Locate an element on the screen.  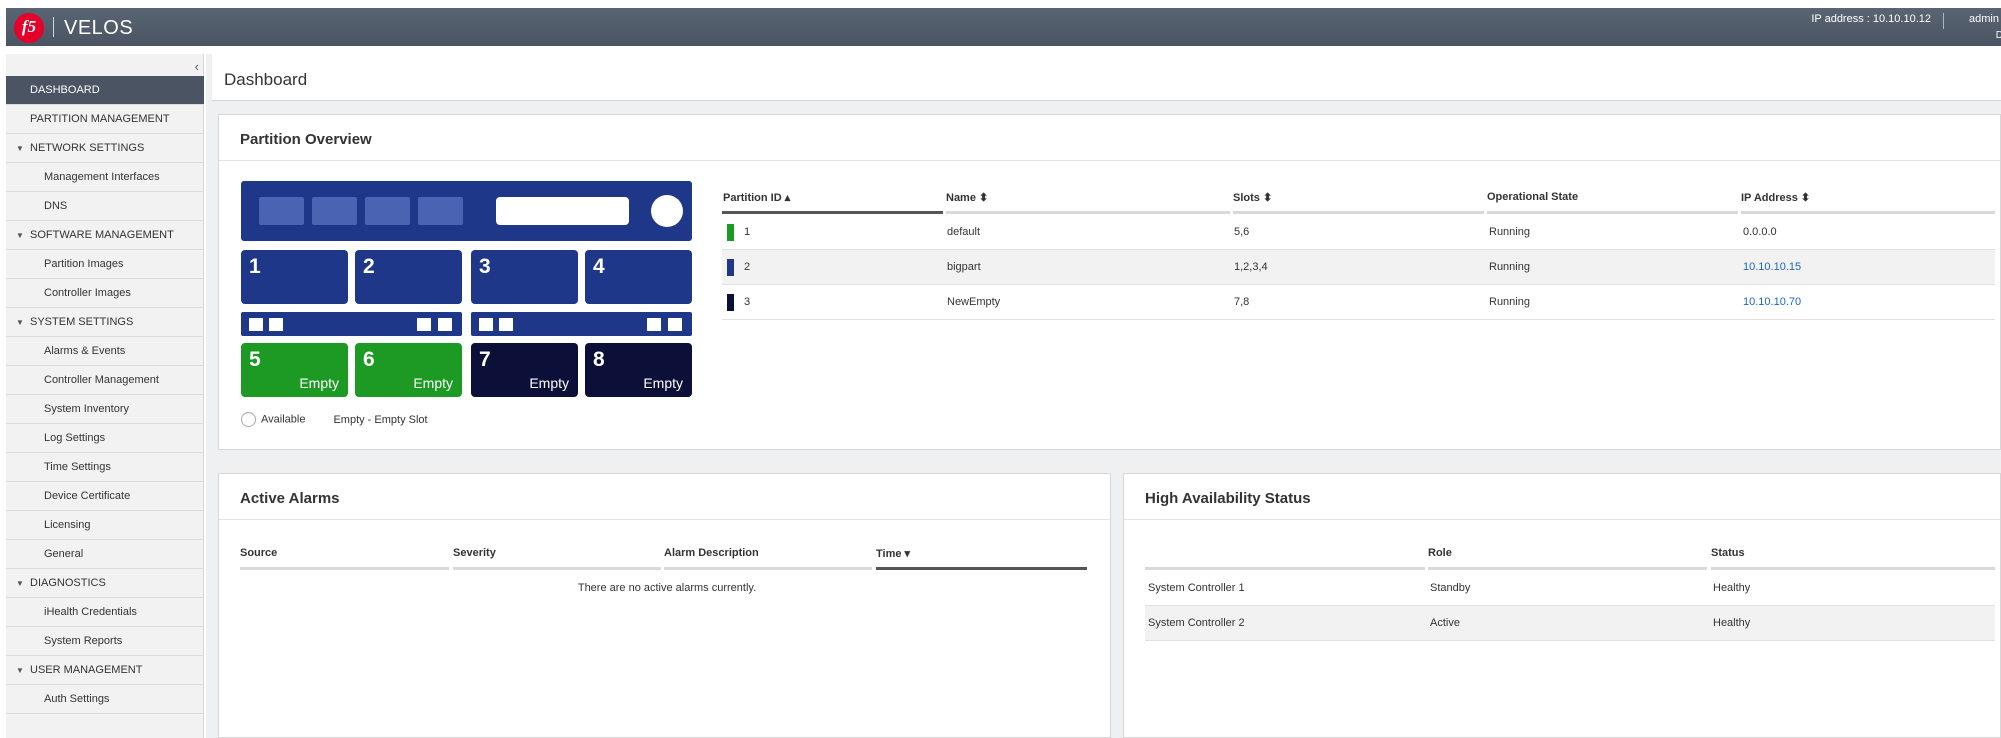
sidebar-item-label: Log Settings is located at coordinates (75, 438).